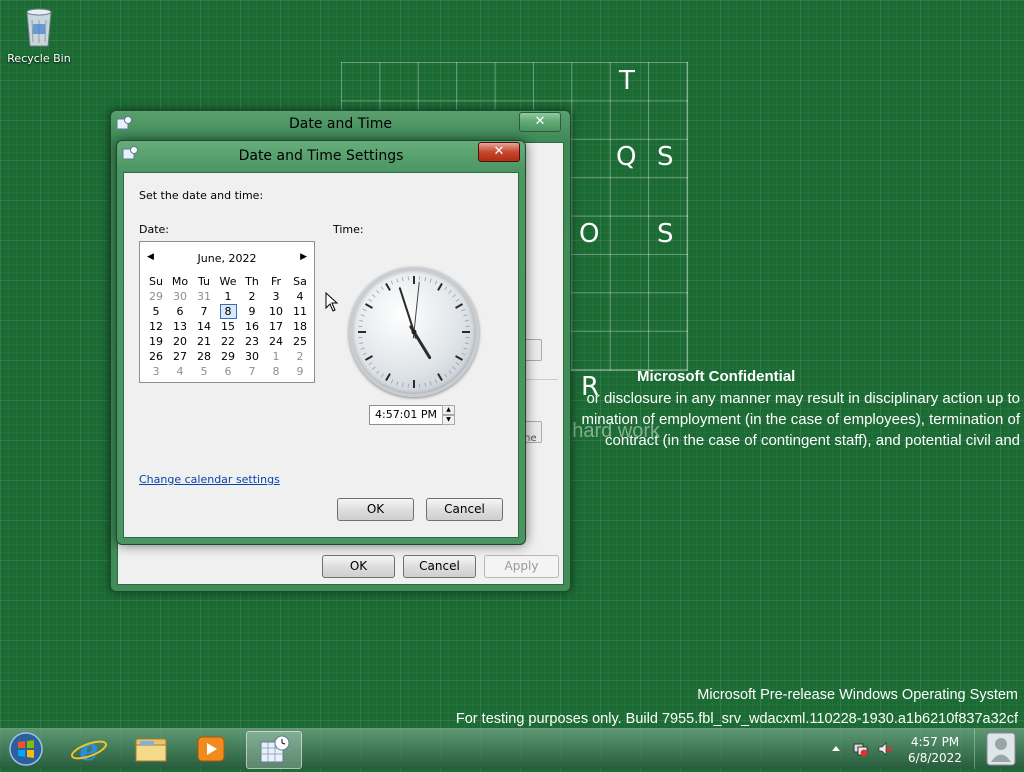  Describe the element at coordinates (156, 281) in the screenshot. I see `weekday-label: Su` at that location.